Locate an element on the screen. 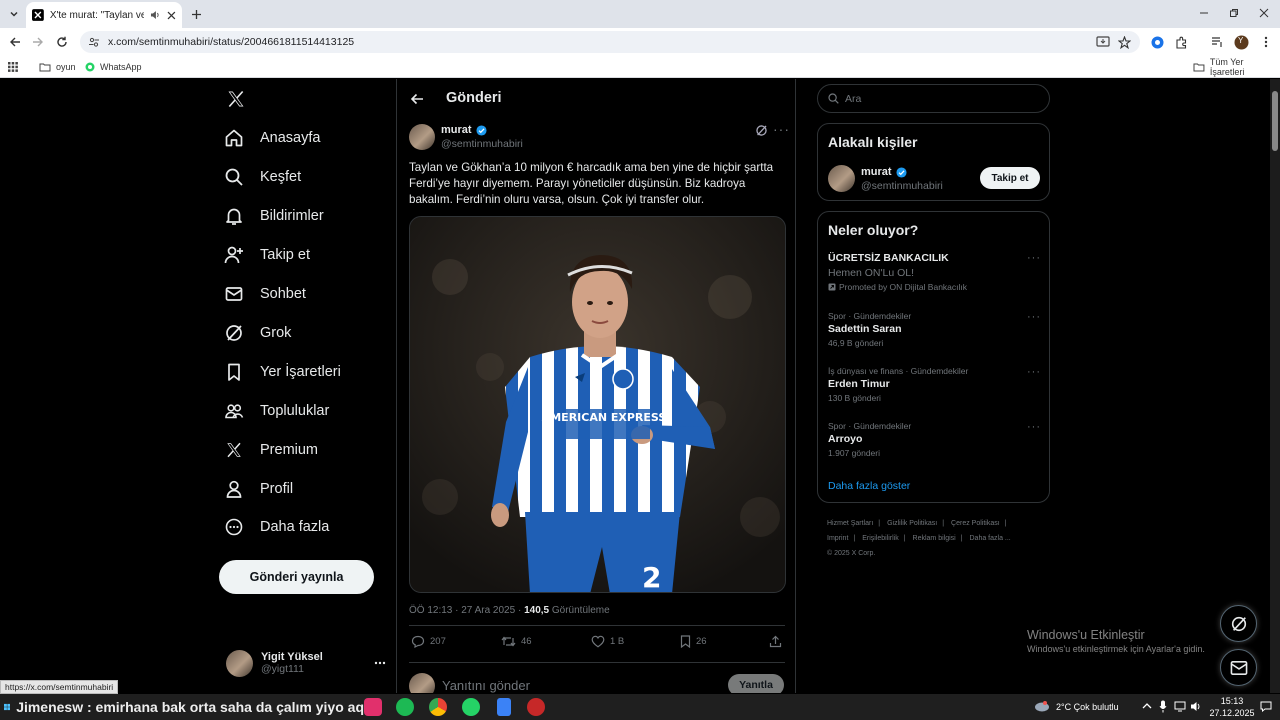  related-person-name: murat is located at coordinates (884, 172).